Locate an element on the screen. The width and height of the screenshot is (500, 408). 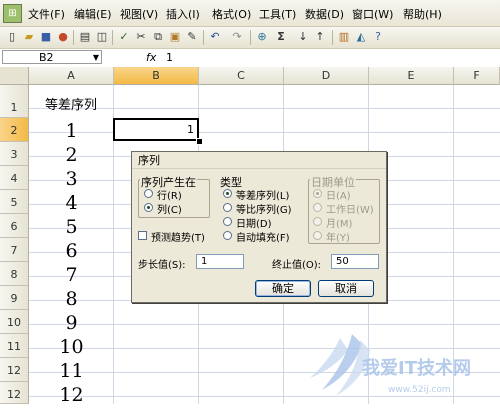
date-unit-month-radio is located at coordinates (317, 221).